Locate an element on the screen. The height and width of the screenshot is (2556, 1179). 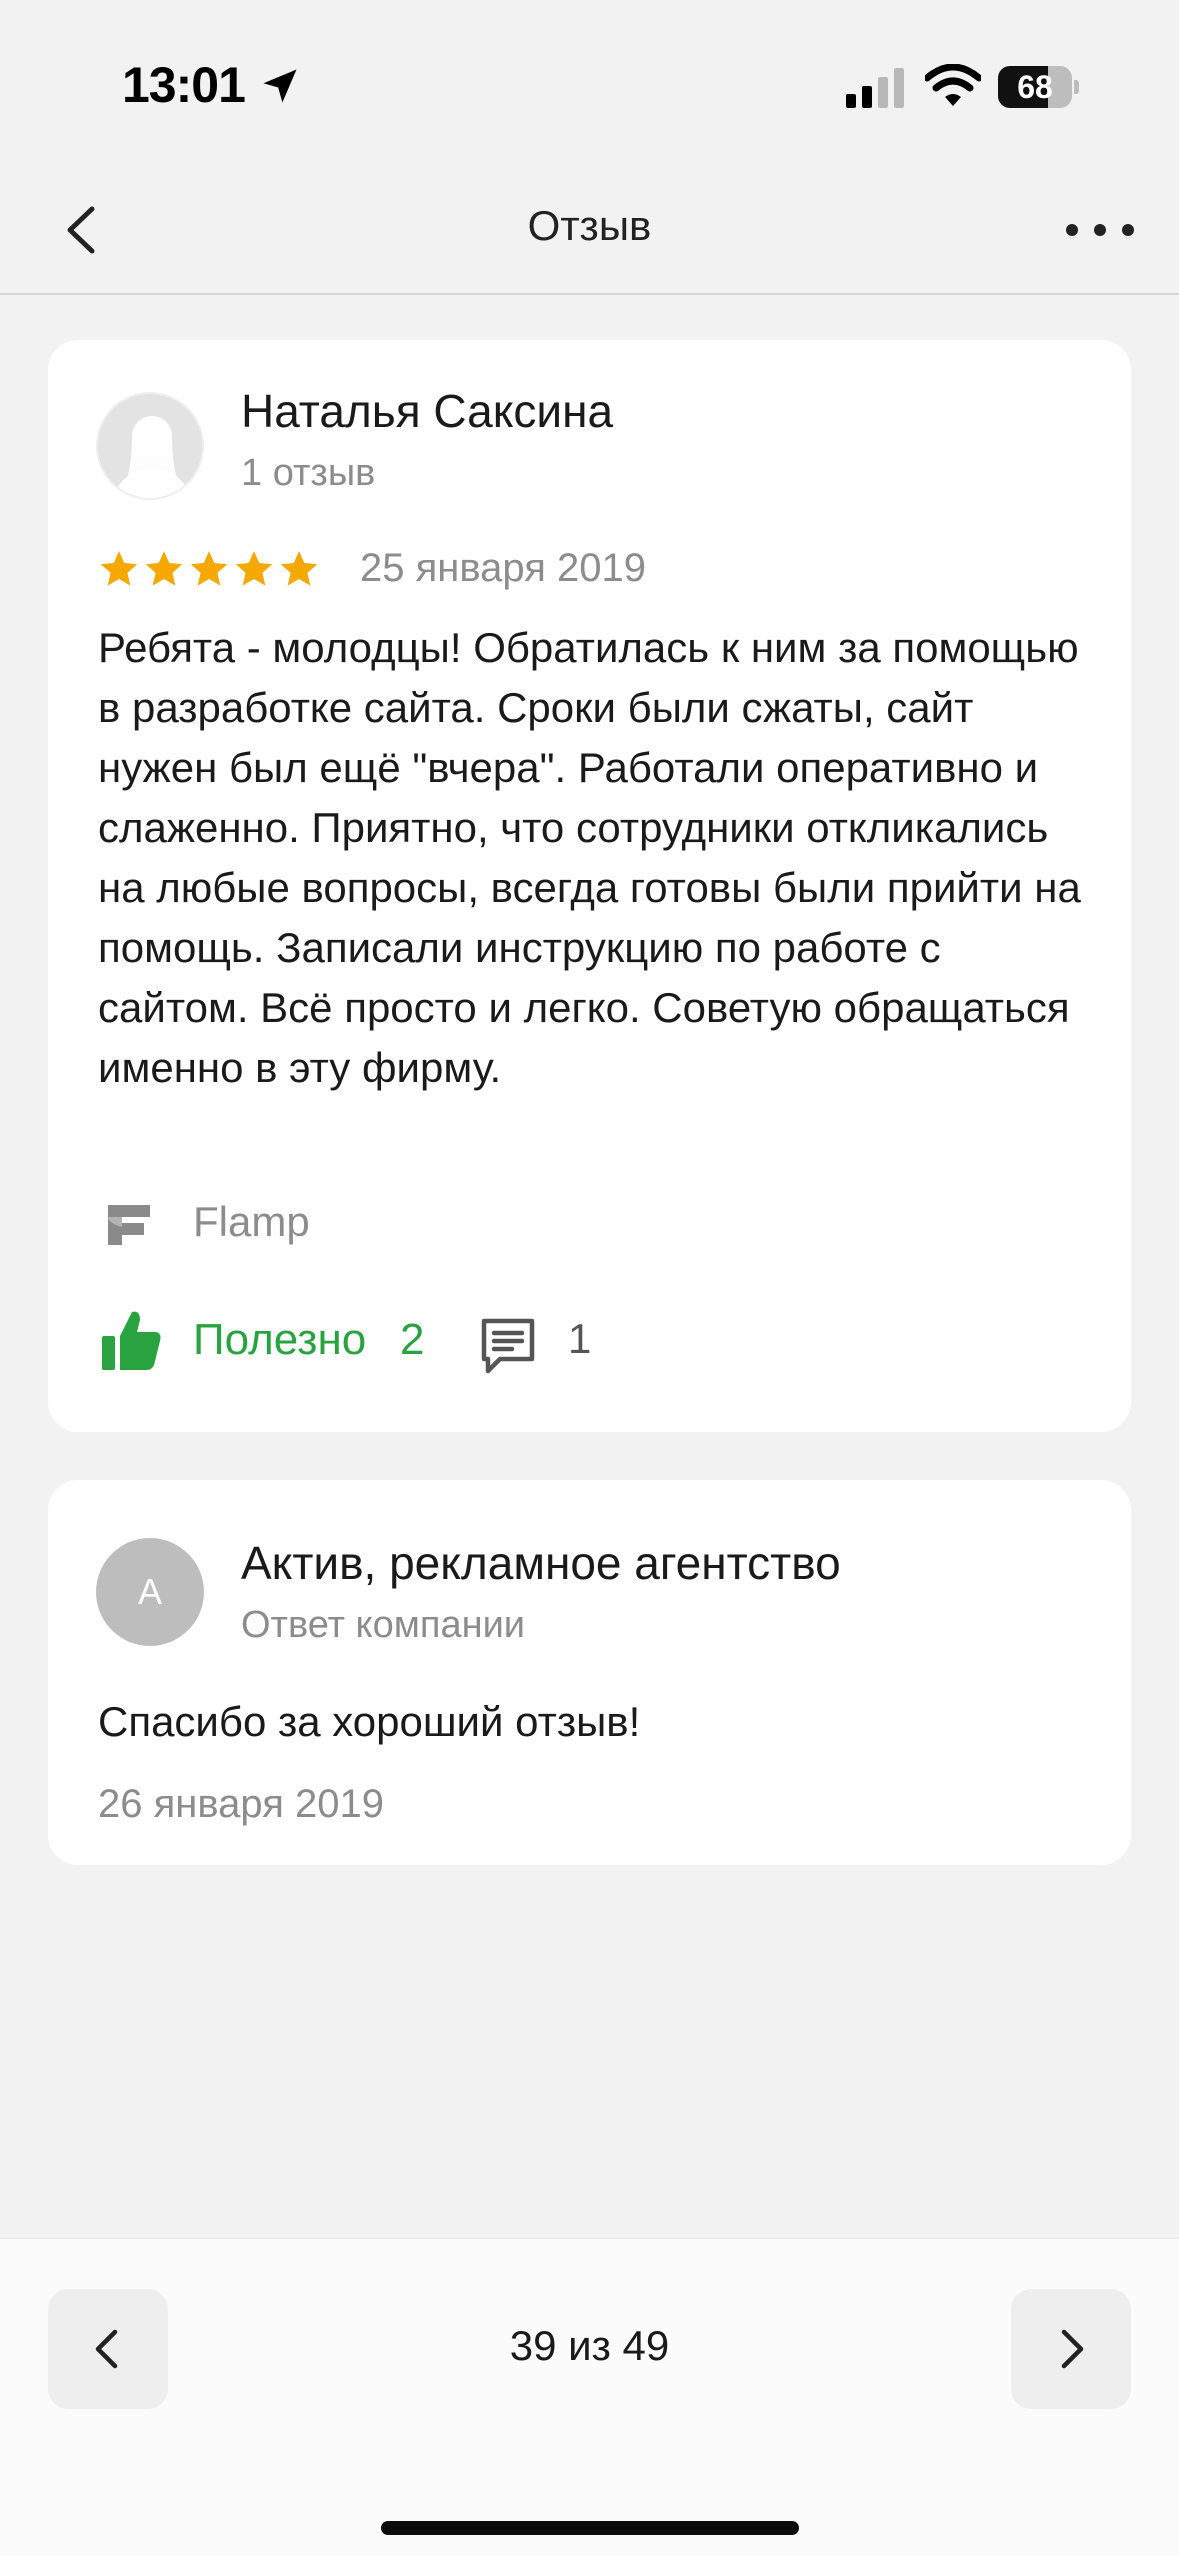
cellular-signal-icon is located at coordinates (875, 88).